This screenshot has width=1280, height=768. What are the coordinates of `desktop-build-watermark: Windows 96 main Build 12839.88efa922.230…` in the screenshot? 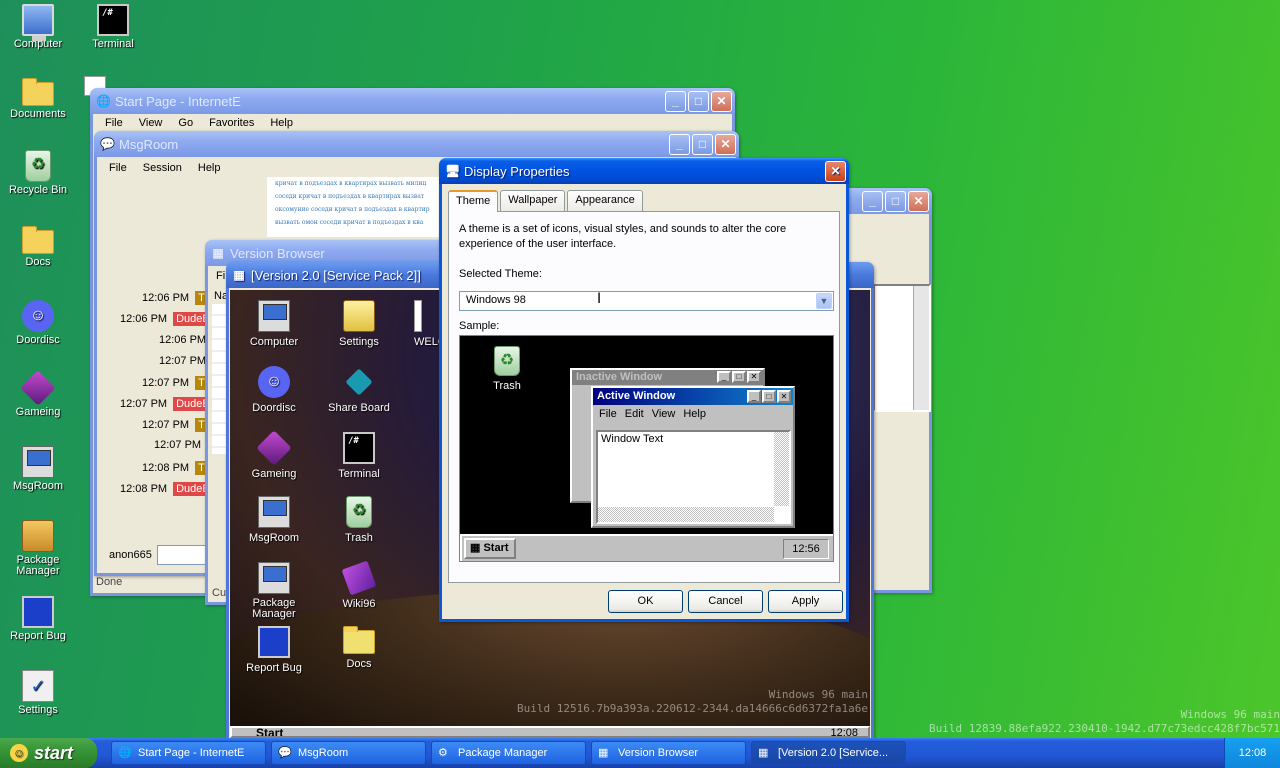 It's located at (1104, 721).